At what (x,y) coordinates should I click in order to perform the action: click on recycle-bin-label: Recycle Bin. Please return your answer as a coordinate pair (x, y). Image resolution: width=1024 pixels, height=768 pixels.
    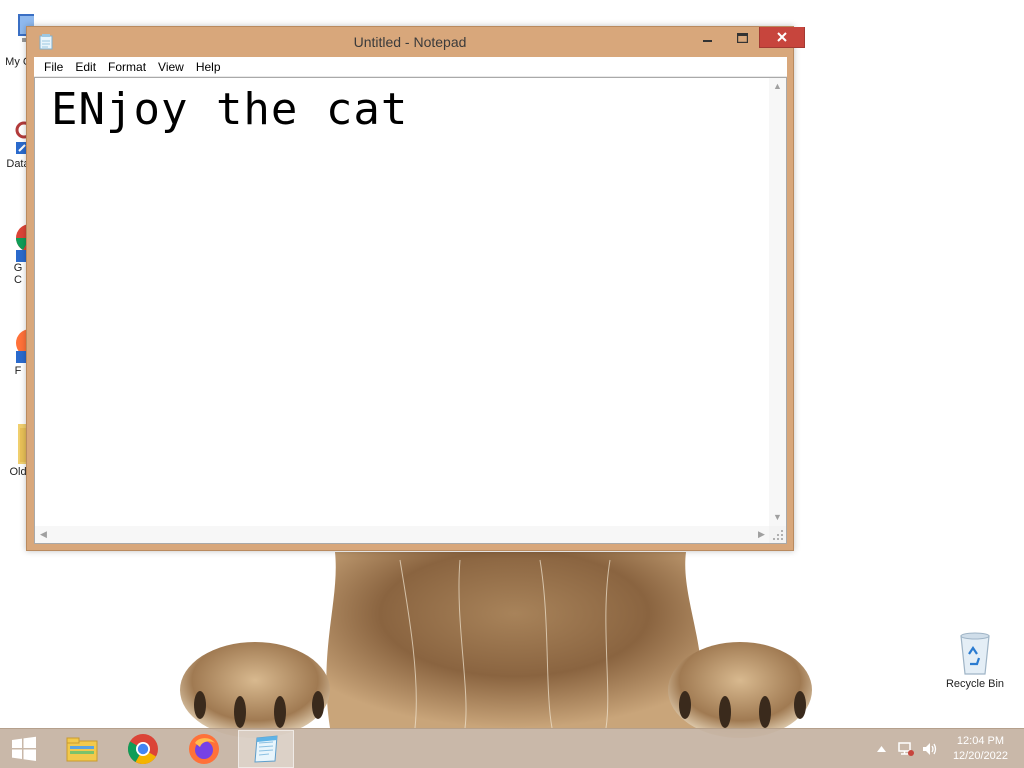
    Looking at the image, I should click on (975, 684).